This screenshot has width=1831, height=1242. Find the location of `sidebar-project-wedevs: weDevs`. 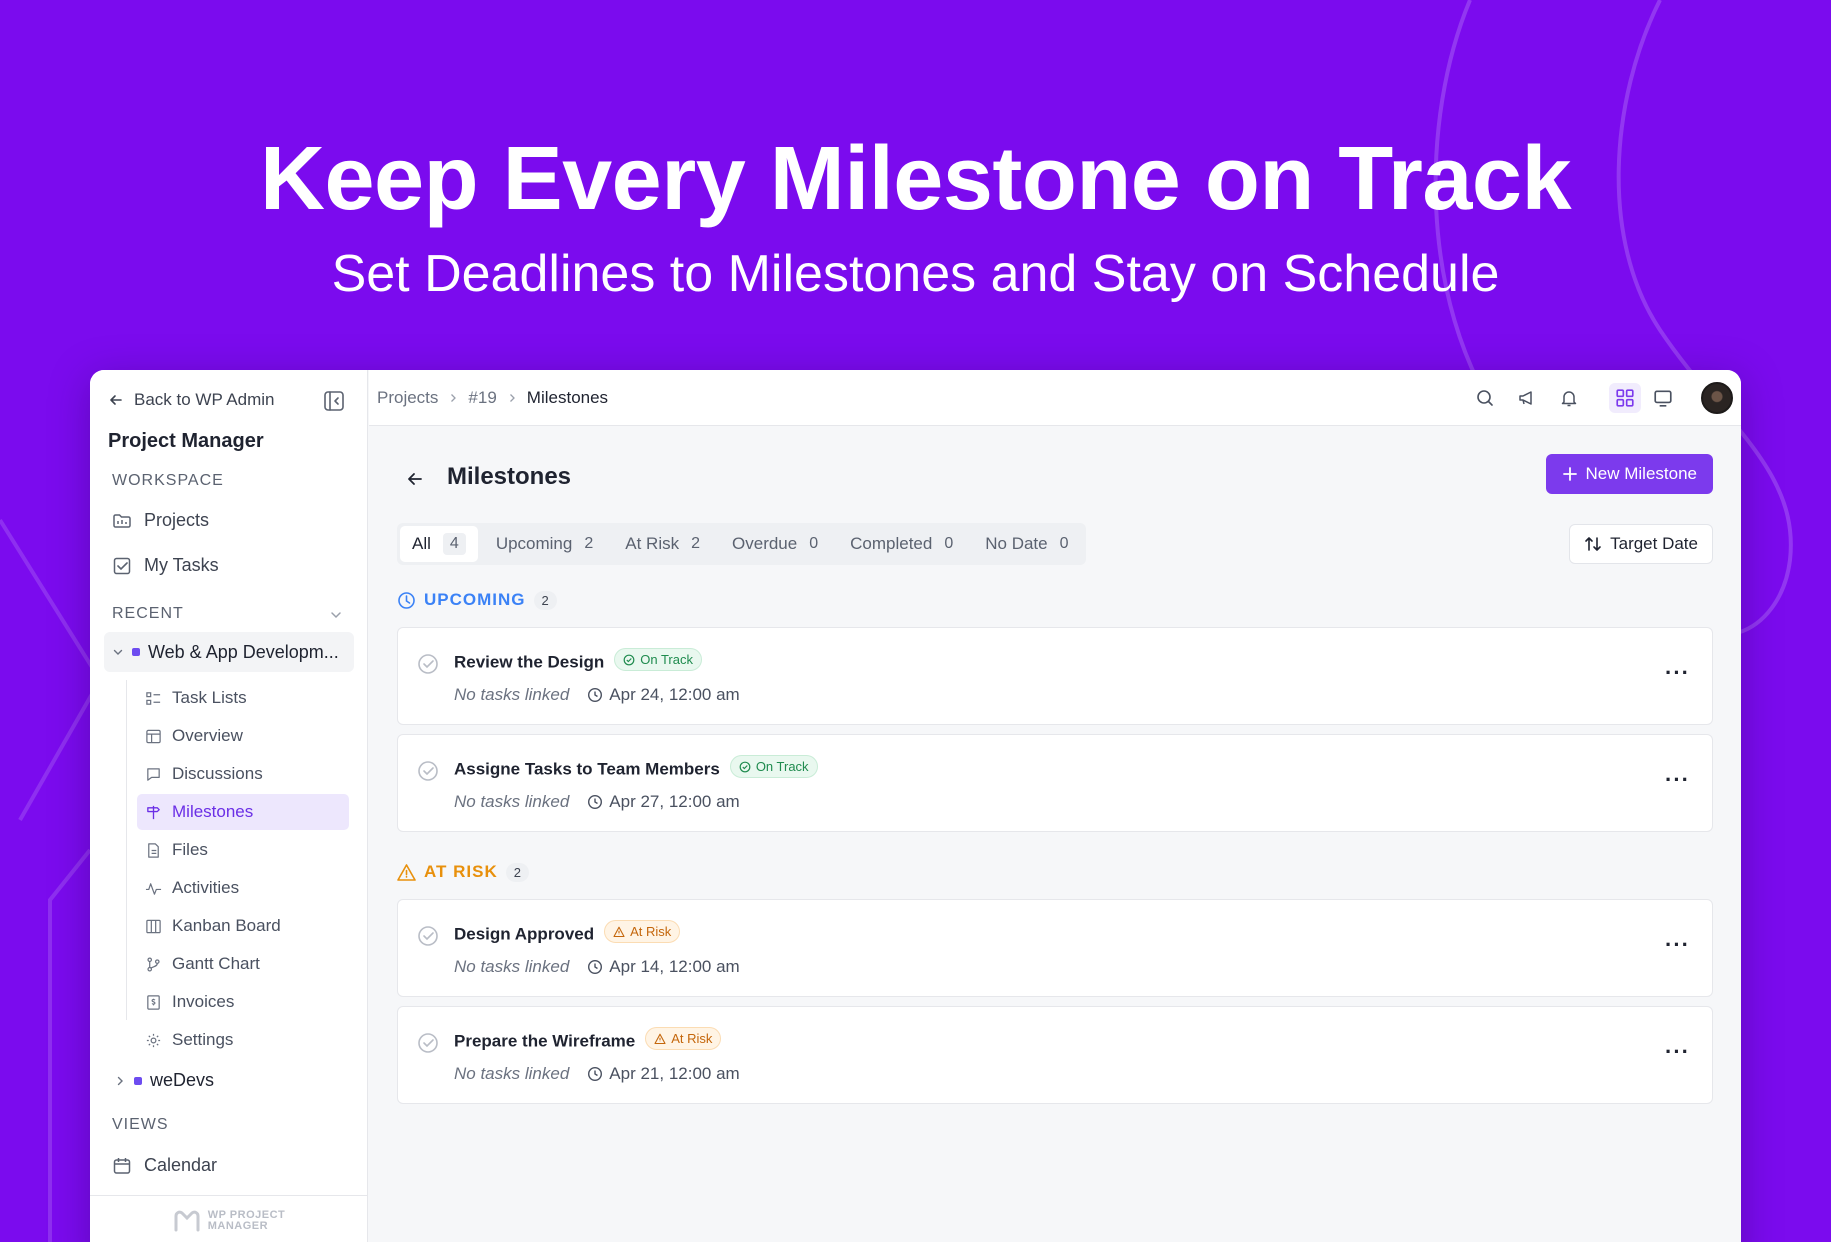

sidebar-project-wedevs: weDevs is located at coordinates (164, 1080).